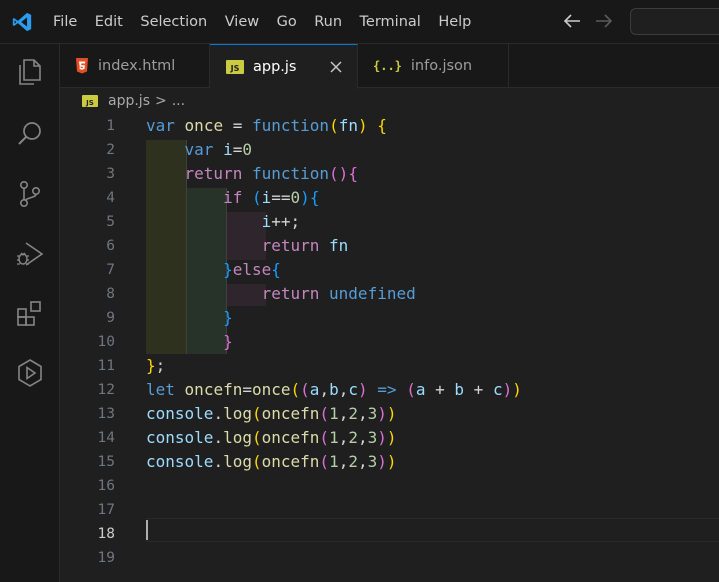  What do you see at coordinates (82, 66) in the screenshot?
I see `html5-icon` at bounding box center [82, 66].